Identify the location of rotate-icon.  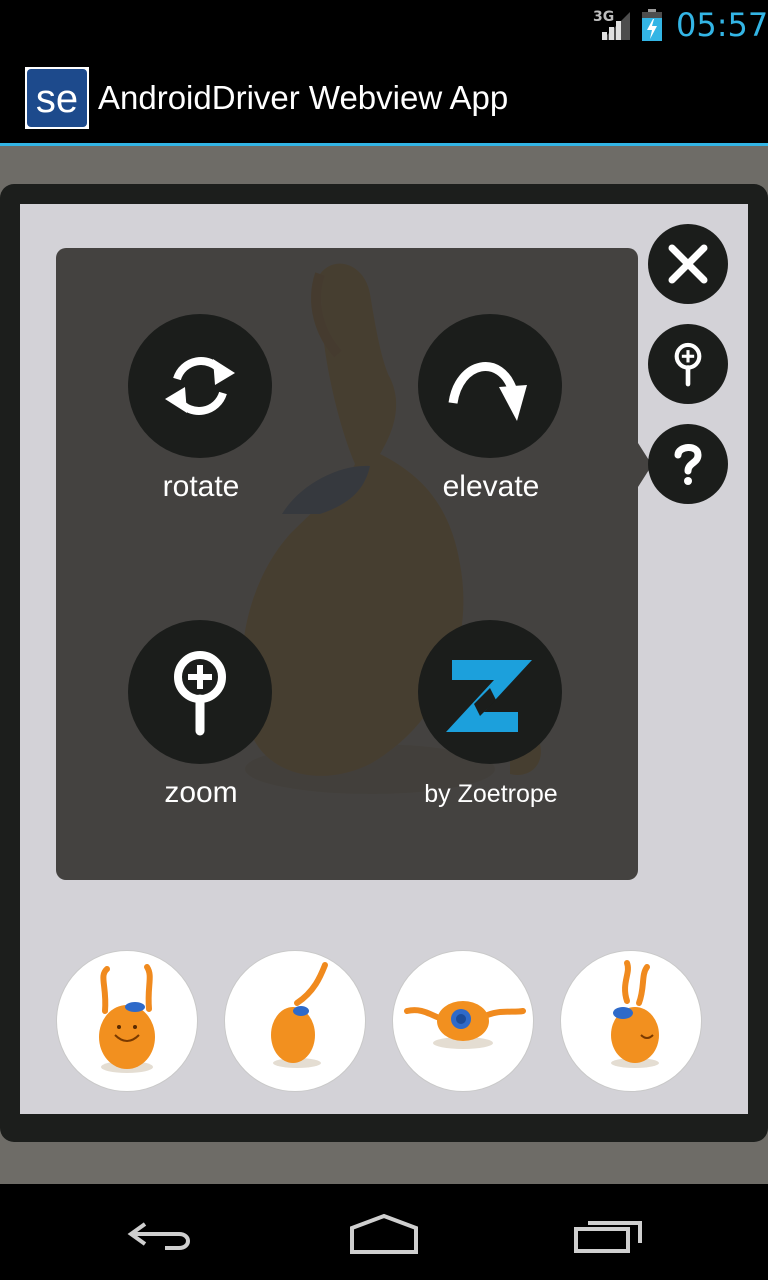
(200, 386).